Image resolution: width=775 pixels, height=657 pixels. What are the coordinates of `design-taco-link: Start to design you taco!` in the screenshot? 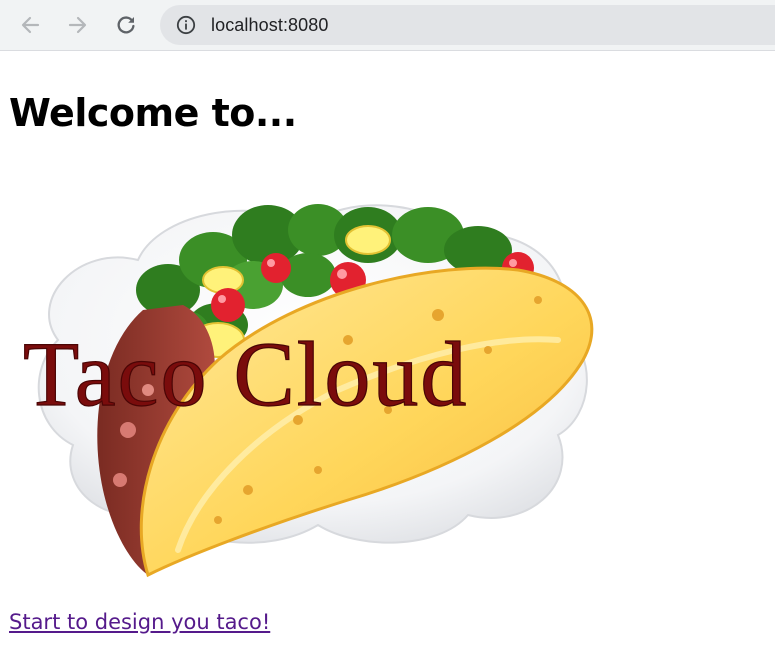 It's located at (139, 622).